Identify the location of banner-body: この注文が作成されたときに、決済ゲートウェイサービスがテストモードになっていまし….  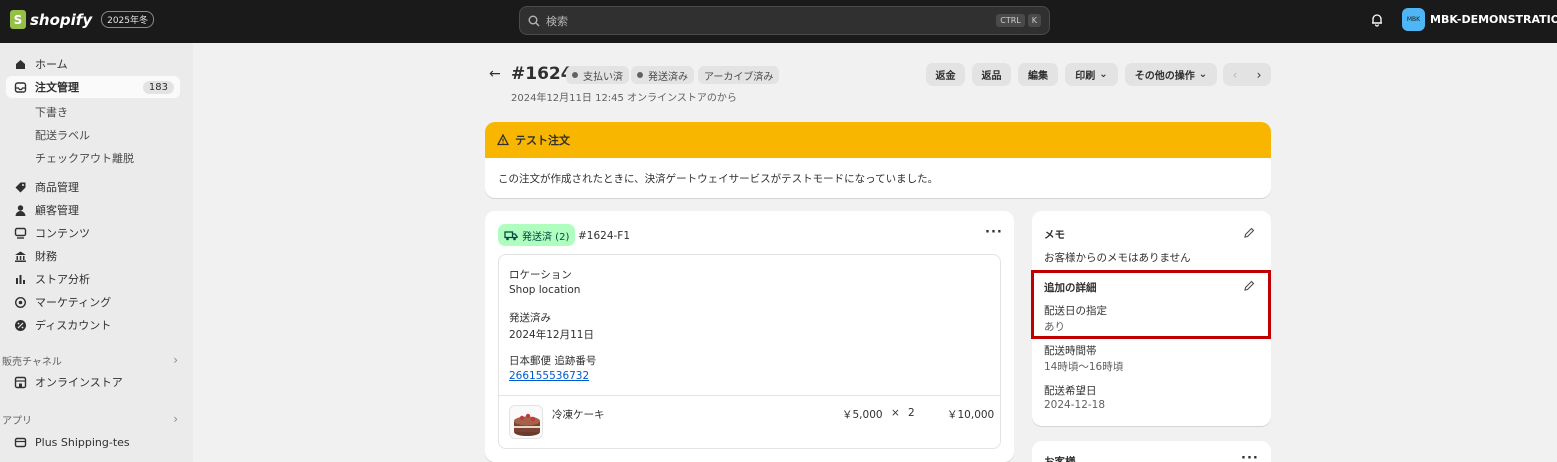
(718, 179).